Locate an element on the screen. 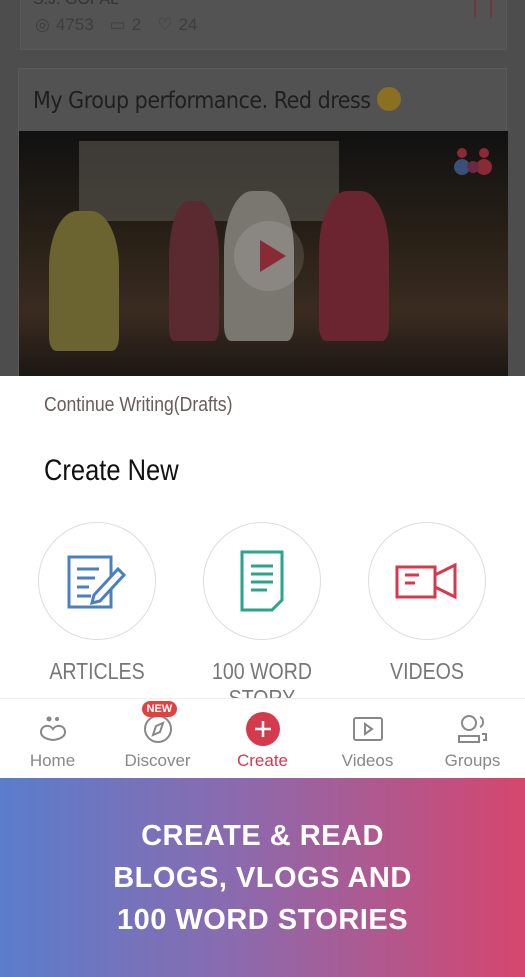  new-badge: NEW is located at coordinates (159, 709).